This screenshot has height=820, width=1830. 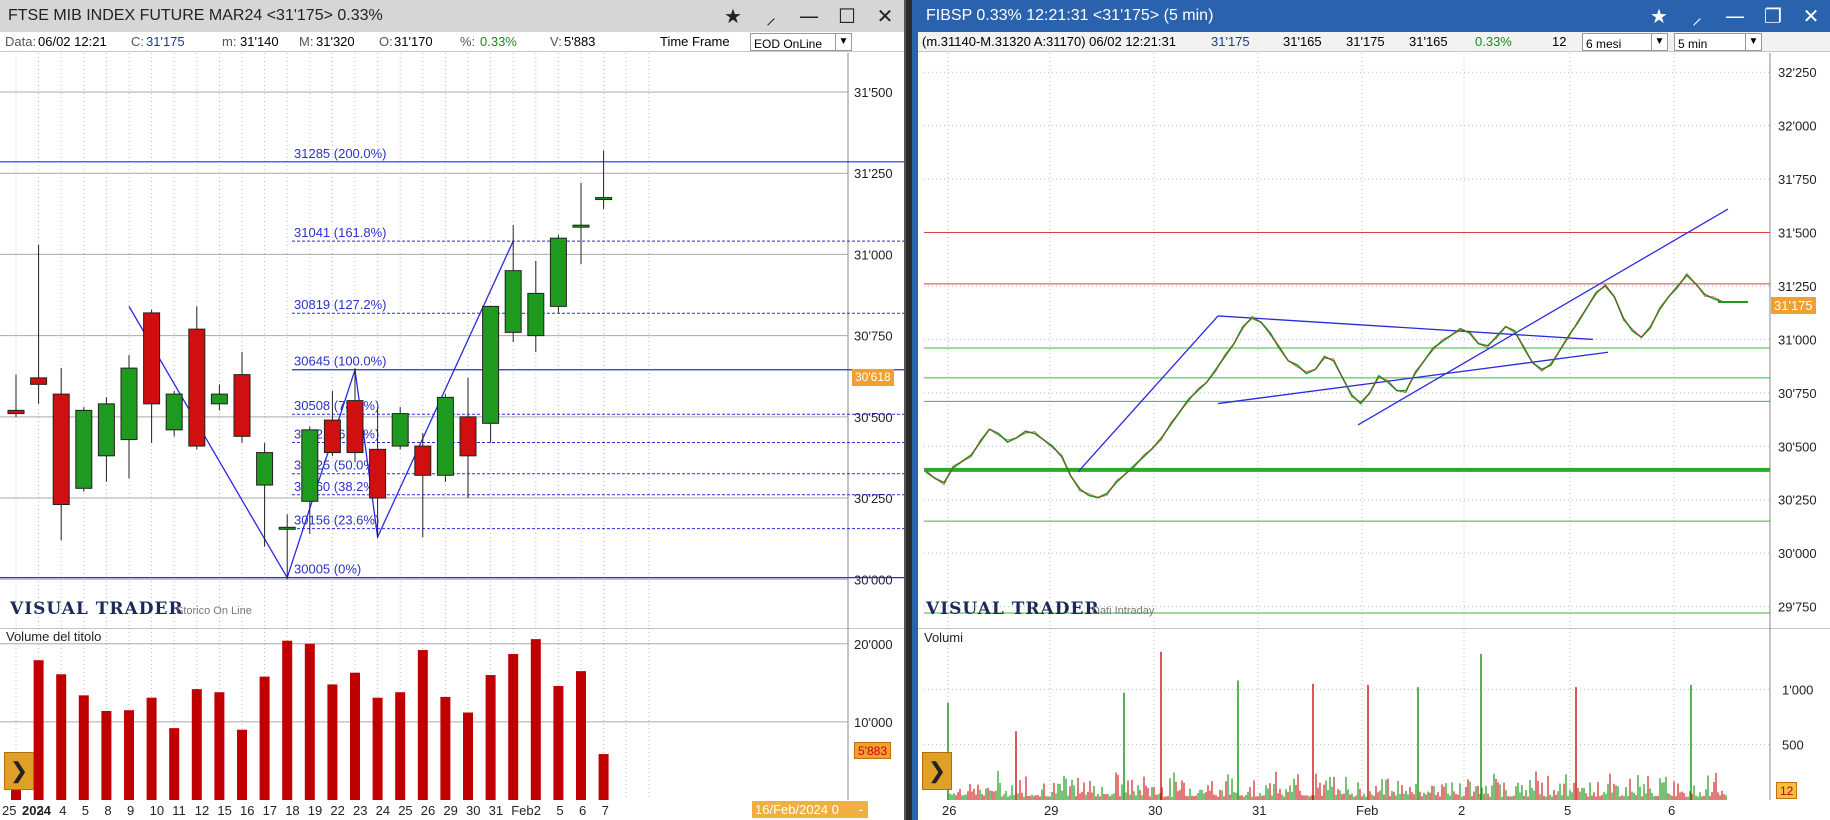 I want to click on left-play-button: ❯, so click(x=19, y=771).